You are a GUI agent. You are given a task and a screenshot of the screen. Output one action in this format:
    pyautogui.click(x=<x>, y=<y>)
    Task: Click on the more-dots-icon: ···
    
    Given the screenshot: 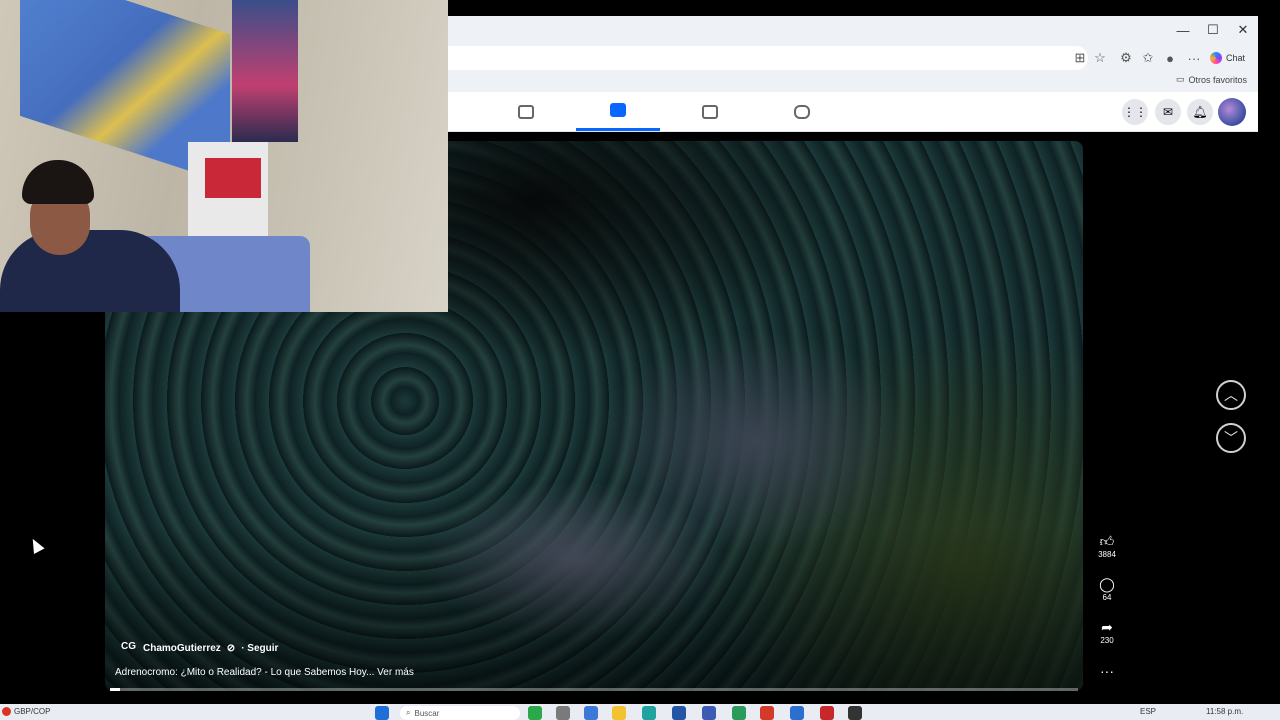 What is the action you would take?
    pyautogui.click(x=1107, y=671)
    